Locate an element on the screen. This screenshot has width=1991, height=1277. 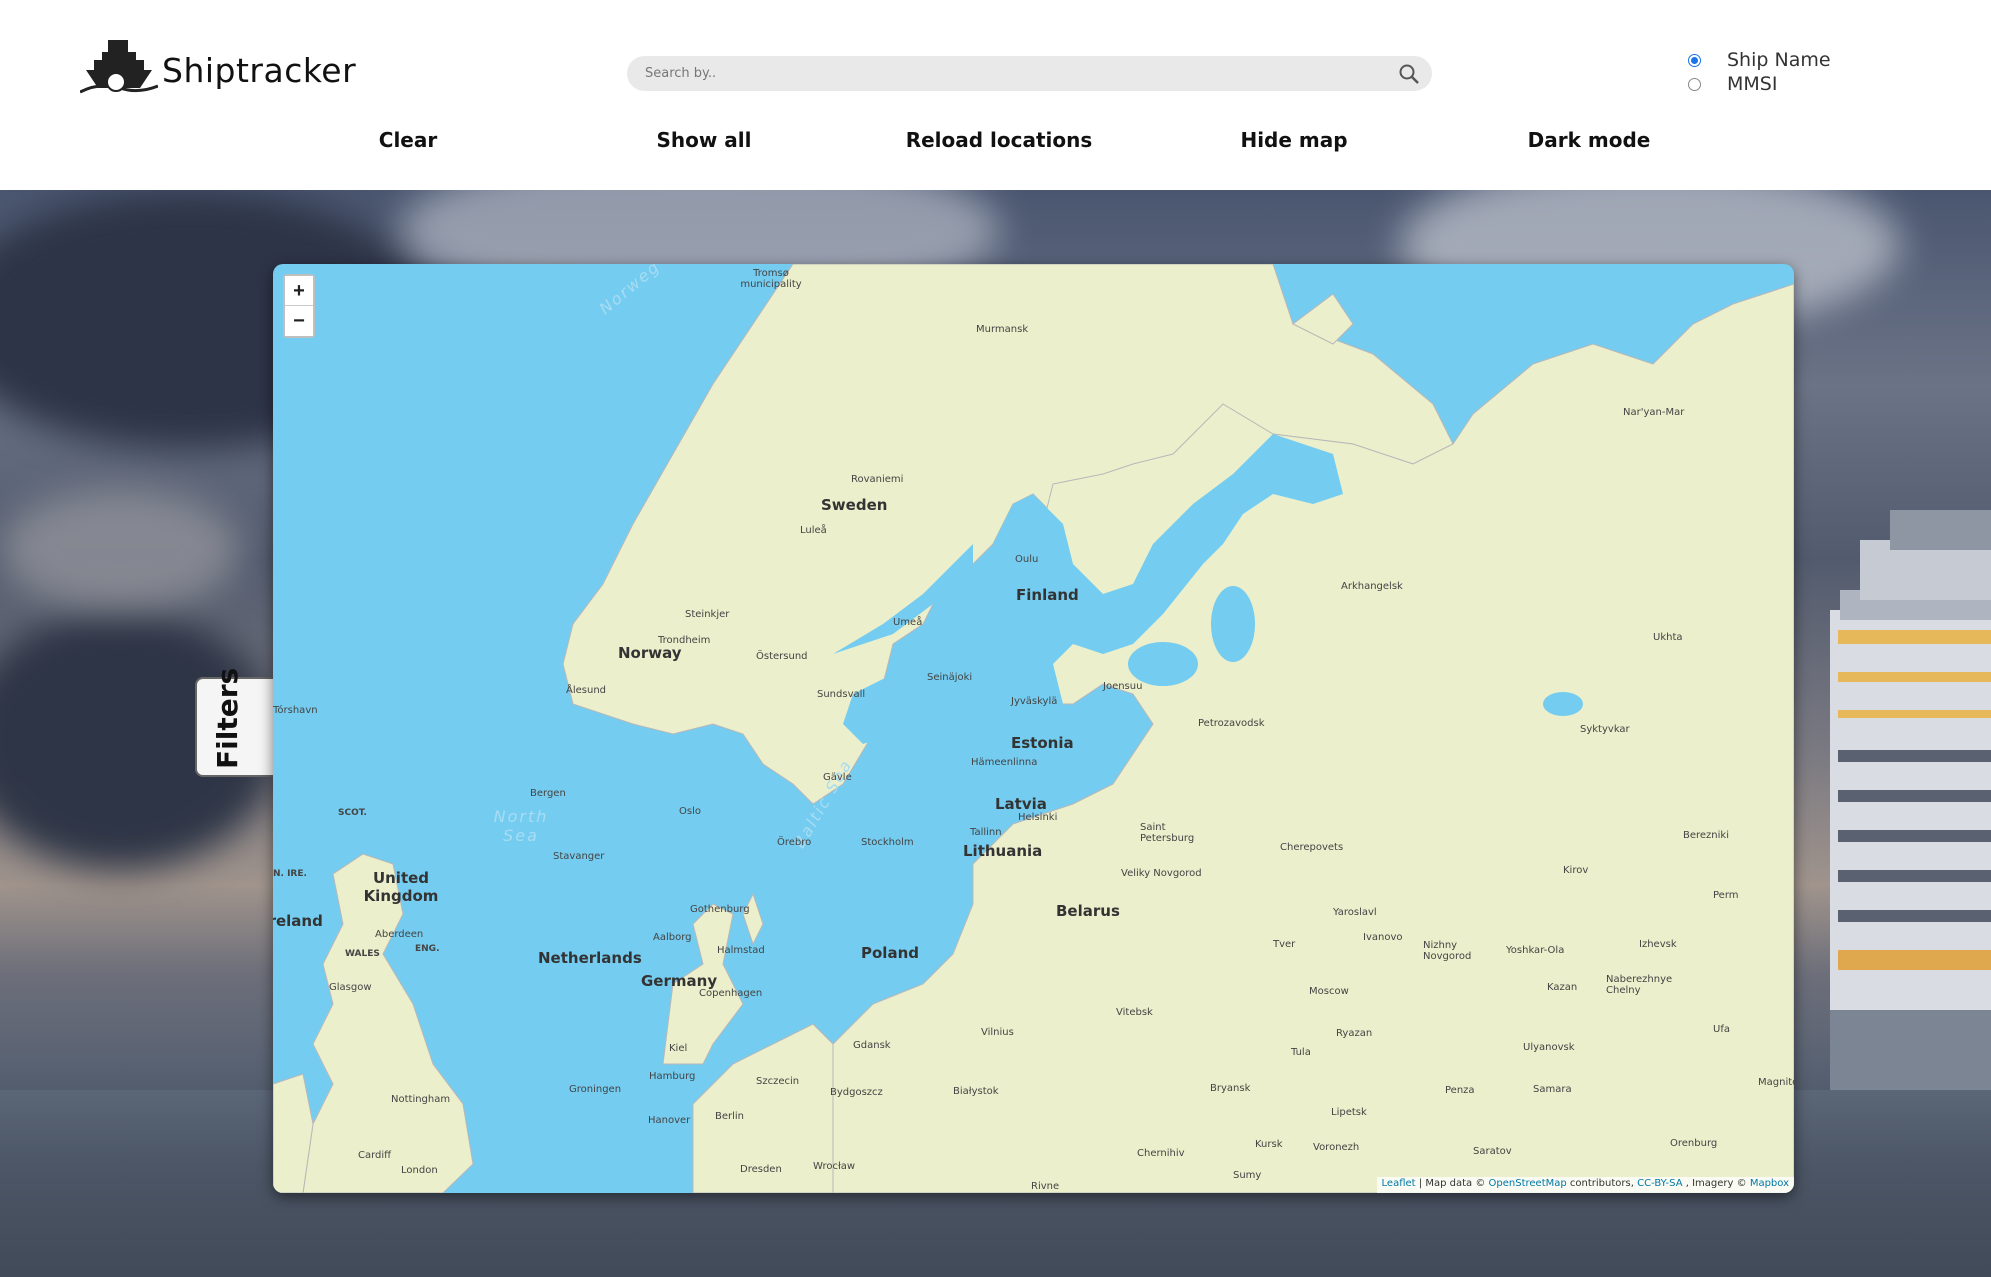
city-copenhagen: Copenhagen is located at coordinates (731, 993).